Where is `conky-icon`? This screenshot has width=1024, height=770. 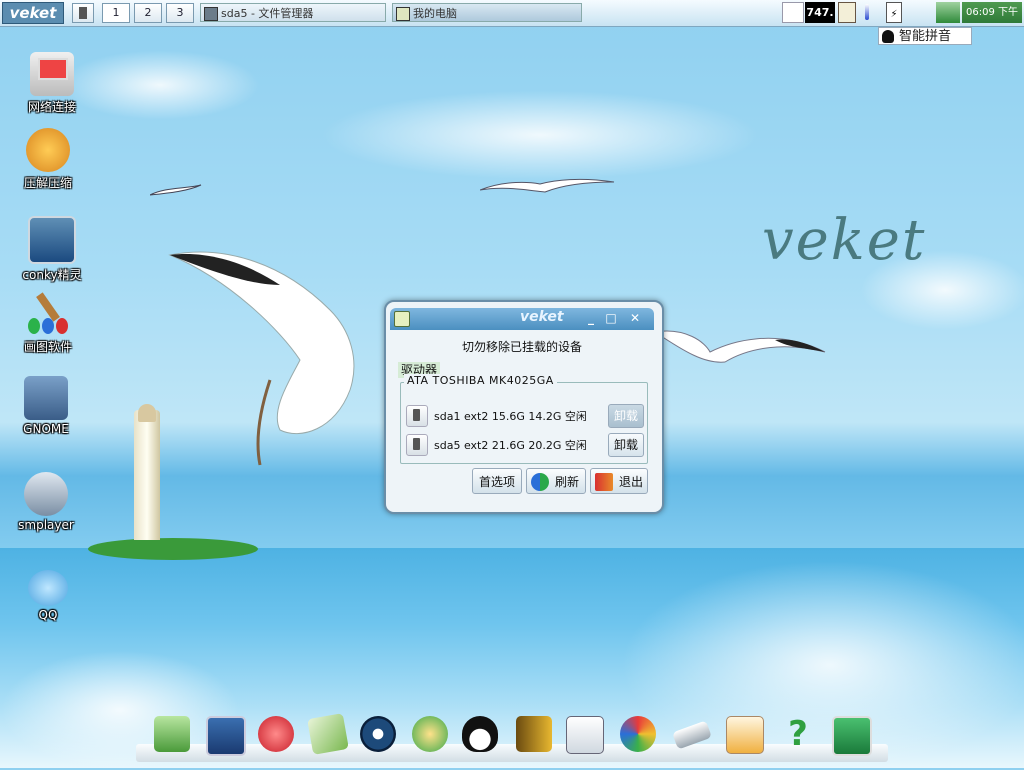
conky-icon is located at coordinates (52, 240).